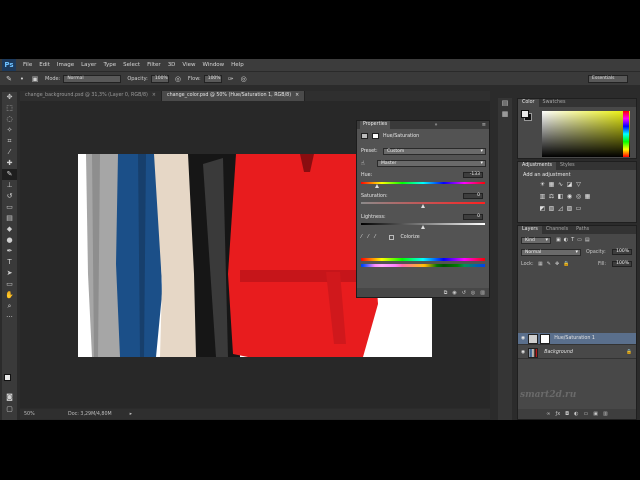 This screenshot has height=480, width=640. I want to click on clip-to-layer-icon: ⧉, so click(446, 293).